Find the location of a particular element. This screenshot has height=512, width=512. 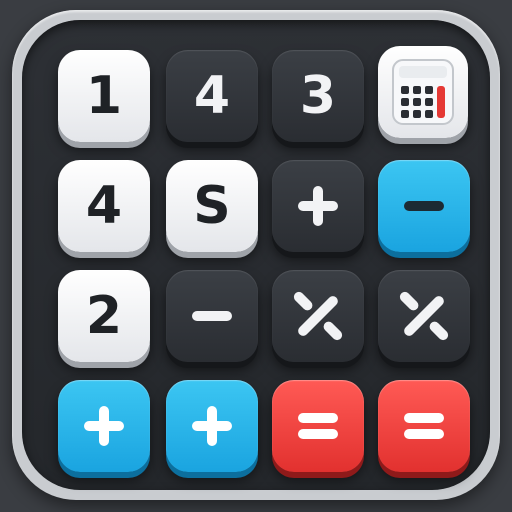

key-1-label: 1 is located at coordinates (104, 96).